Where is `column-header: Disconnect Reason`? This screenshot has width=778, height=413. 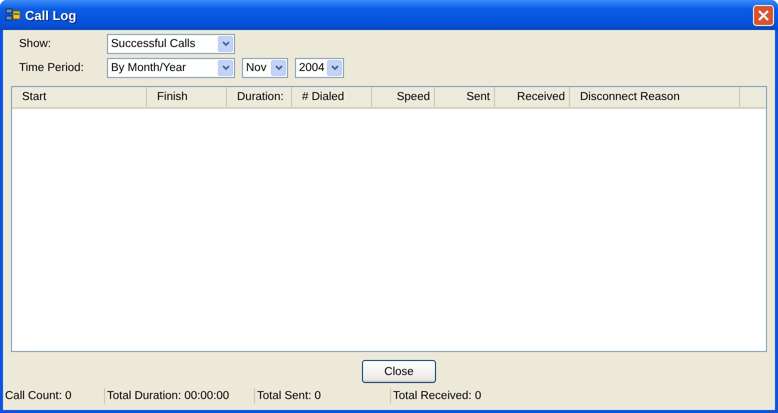
column-header: Disconnect Reason is located at coordinates (655, 97).